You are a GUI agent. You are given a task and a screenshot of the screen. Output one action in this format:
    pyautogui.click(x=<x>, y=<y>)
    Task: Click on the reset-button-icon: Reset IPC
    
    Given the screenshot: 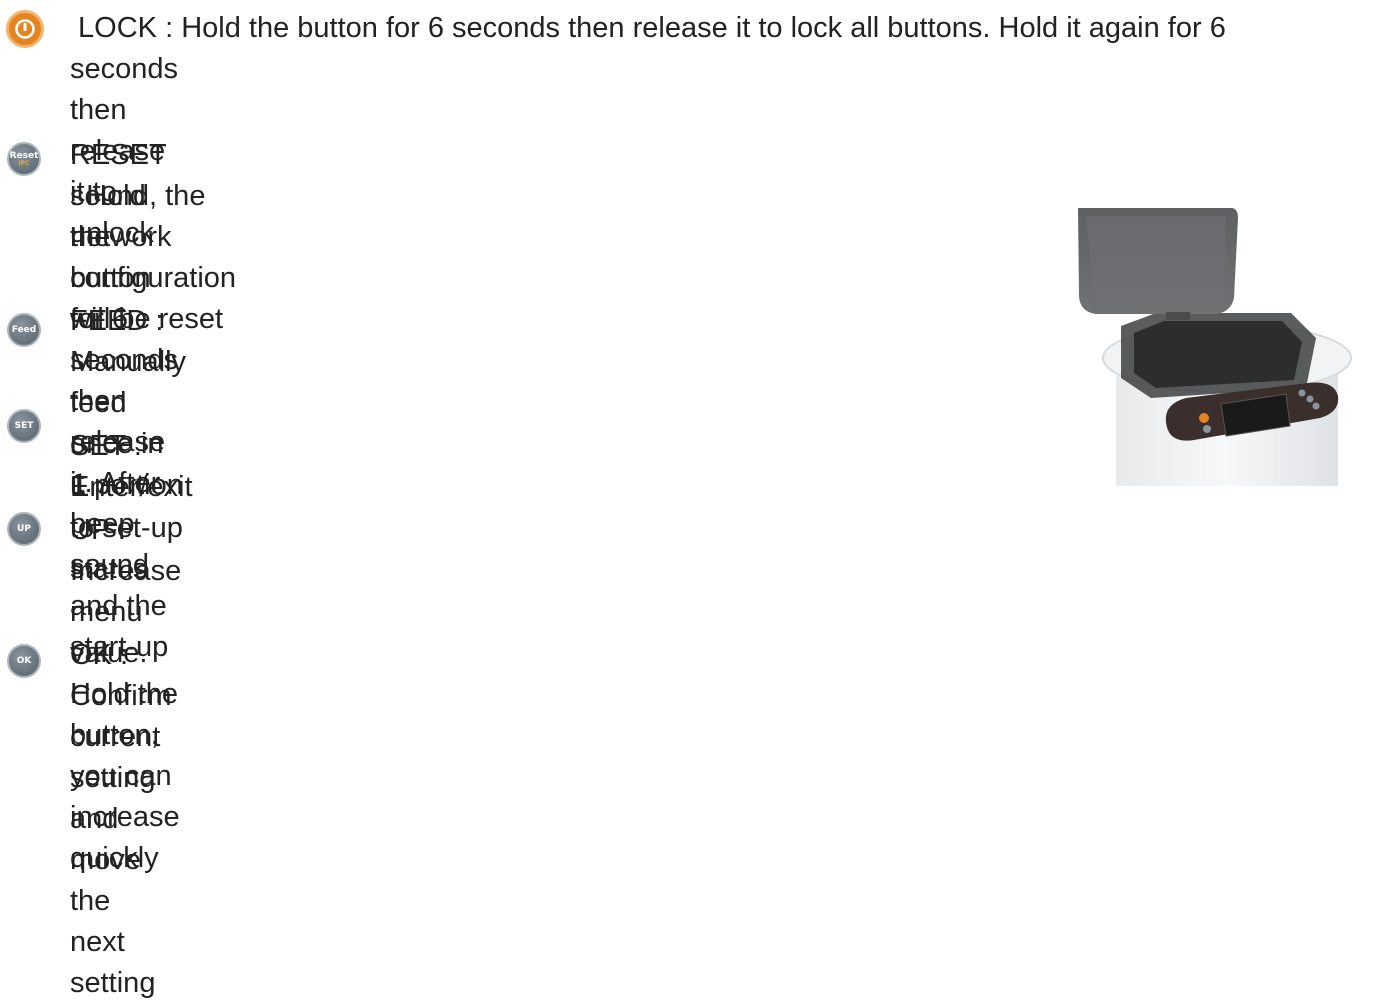 What is the action you would take?
    pyautogui.click(x=24, y=159)
    